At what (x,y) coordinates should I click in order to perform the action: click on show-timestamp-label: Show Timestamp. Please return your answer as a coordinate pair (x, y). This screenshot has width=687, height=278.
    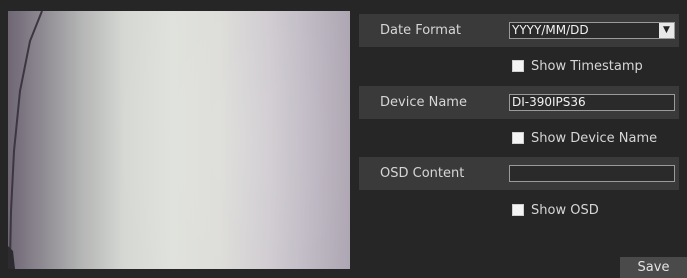
    Looking at the image, I should click on (587, 66).